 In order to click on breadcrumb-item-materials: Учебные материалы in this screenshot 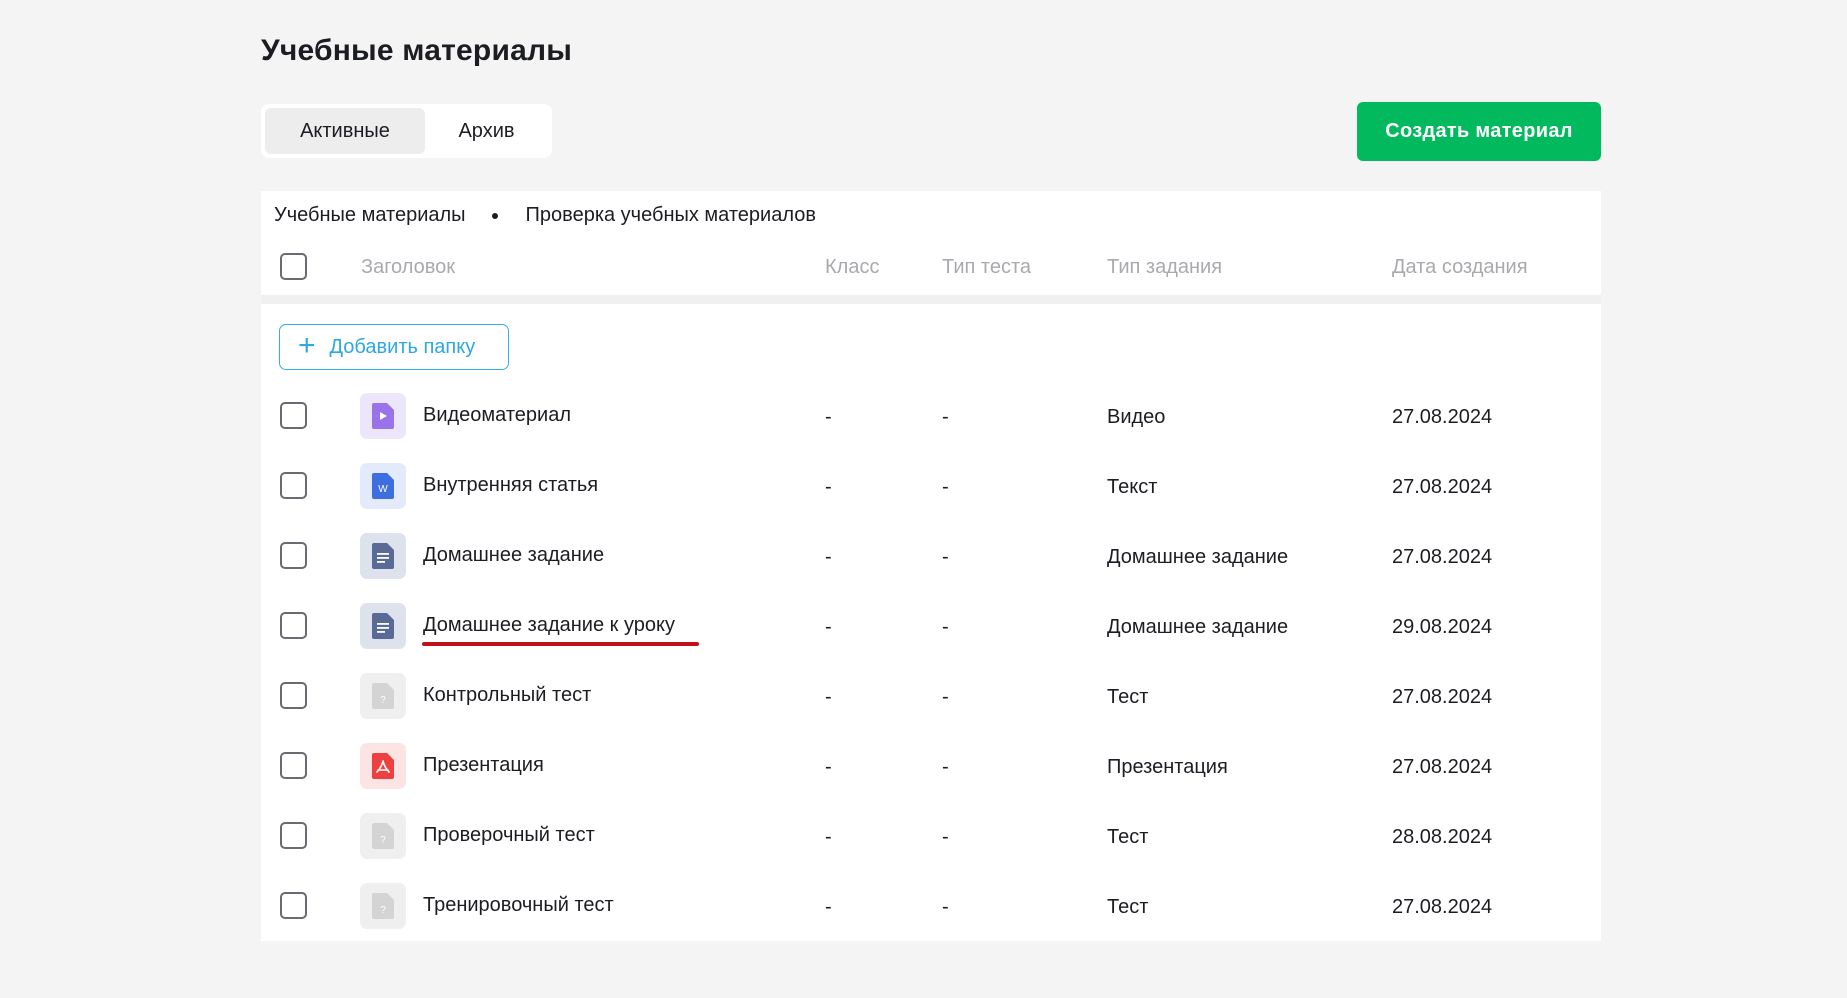, I will do `click(370, 215)`.